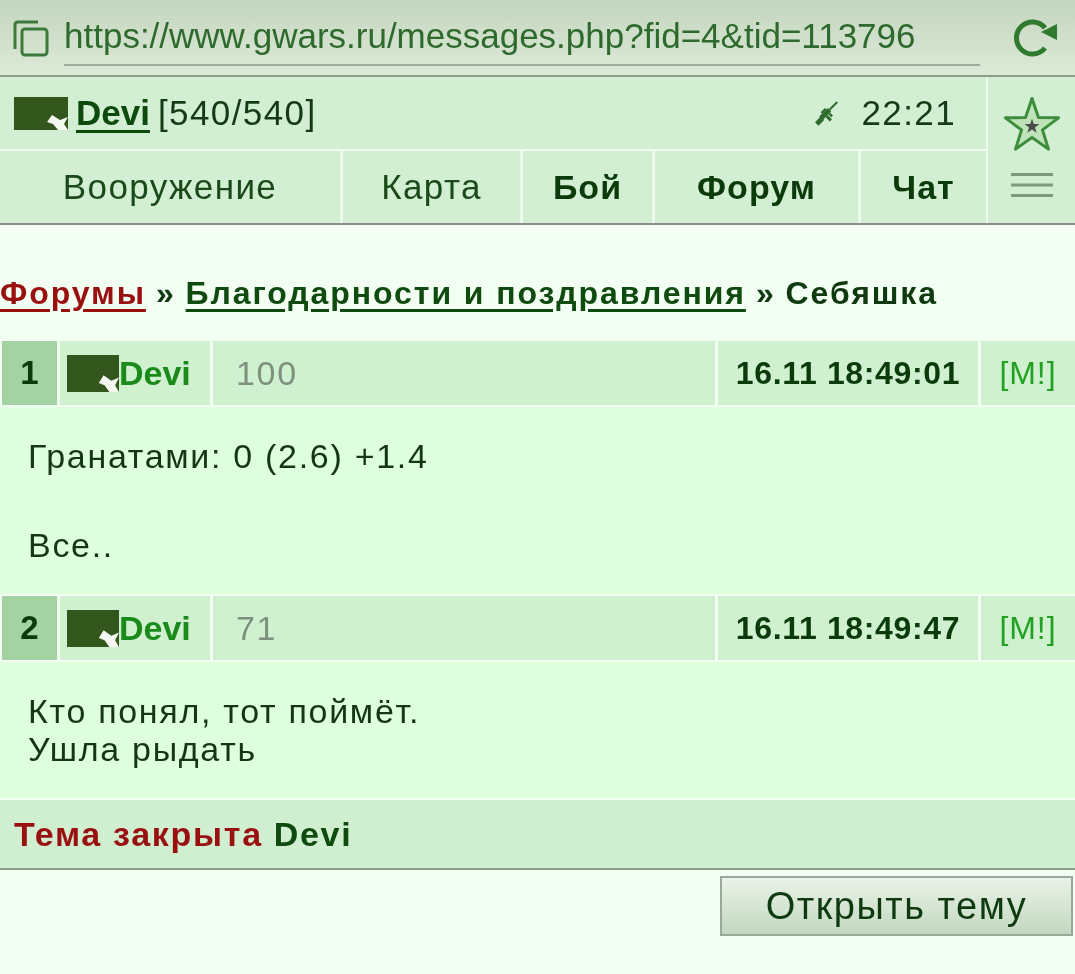 The width and height of the screenshot is (1075, 974). I want to click on topic-closed-label: Тема закрыта, so click(138, 834).